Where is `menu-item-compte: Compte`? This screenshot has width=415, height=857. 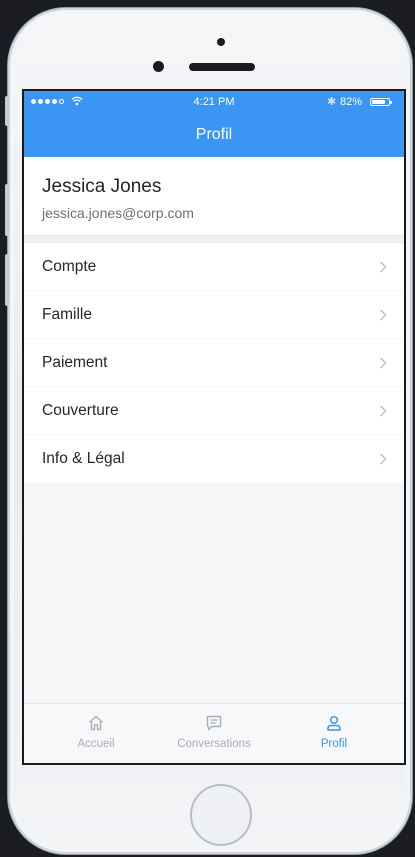
menu-item-compte: Compte is located at coordinates (214, 267).